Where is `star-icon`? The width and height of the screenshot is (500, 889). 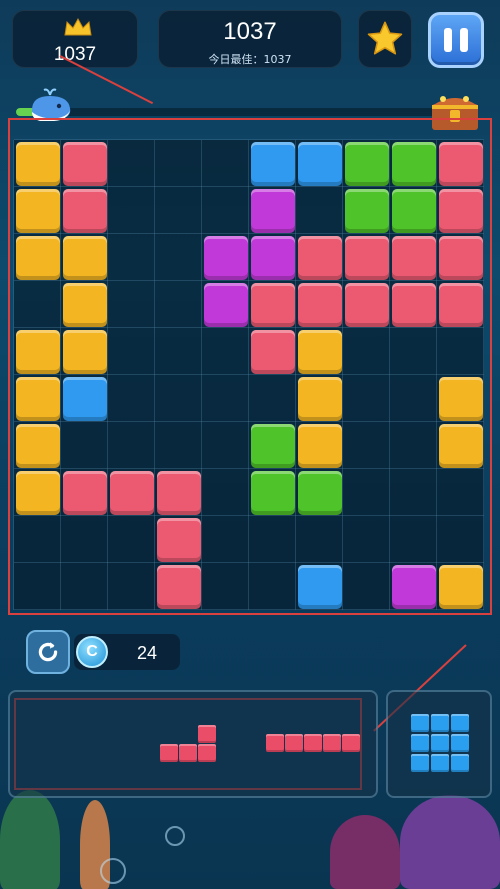
star-icon is located at coordinates (385, 38).